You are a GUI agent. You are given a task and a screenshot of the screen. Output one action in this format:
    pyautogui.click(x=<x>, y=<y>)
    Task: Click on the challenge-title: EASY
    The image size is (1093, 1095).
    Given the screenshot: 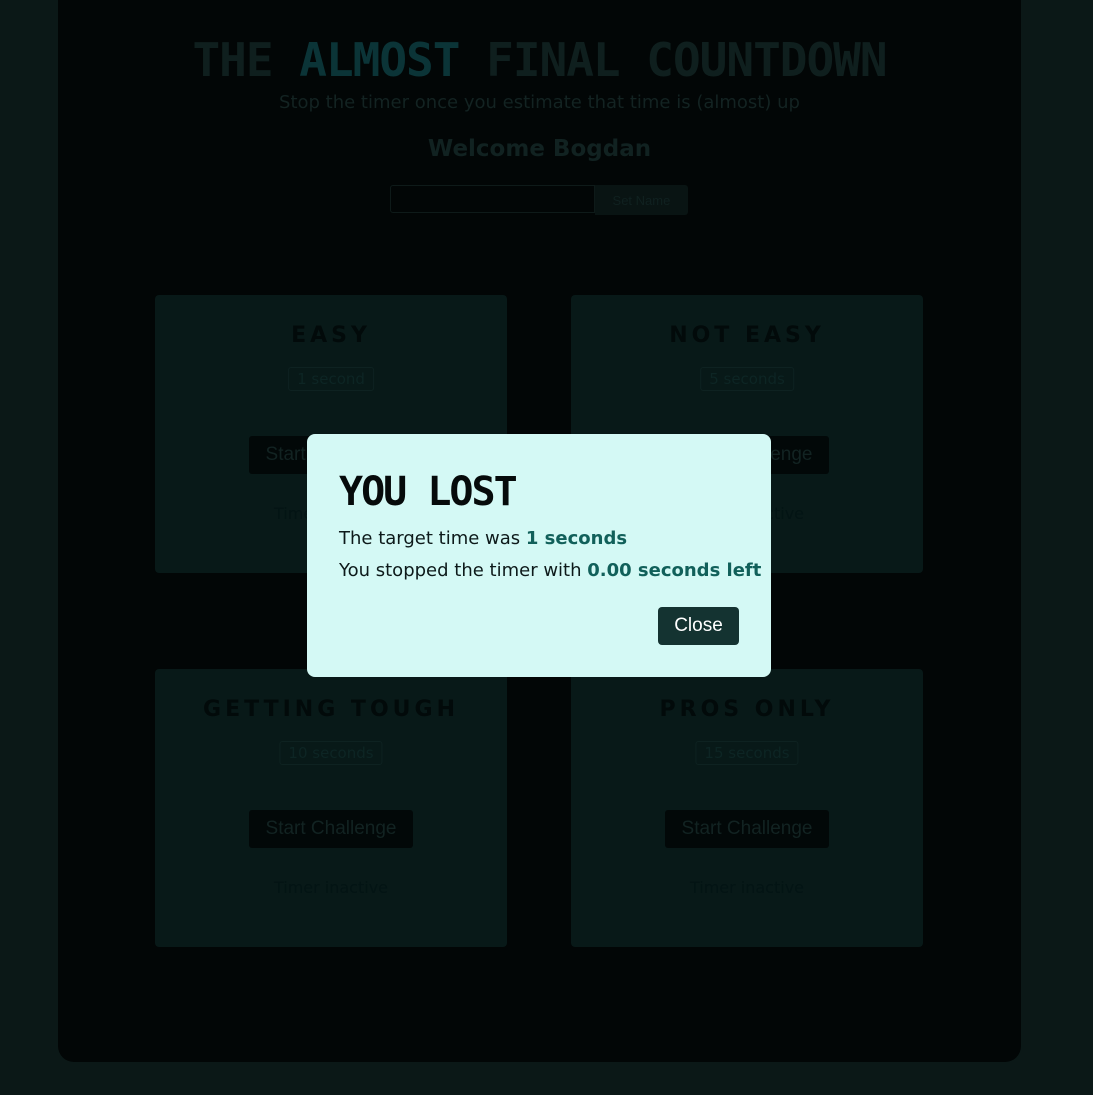 What is the action you would take?
    pyautogui.click(x=331, y=335)
    